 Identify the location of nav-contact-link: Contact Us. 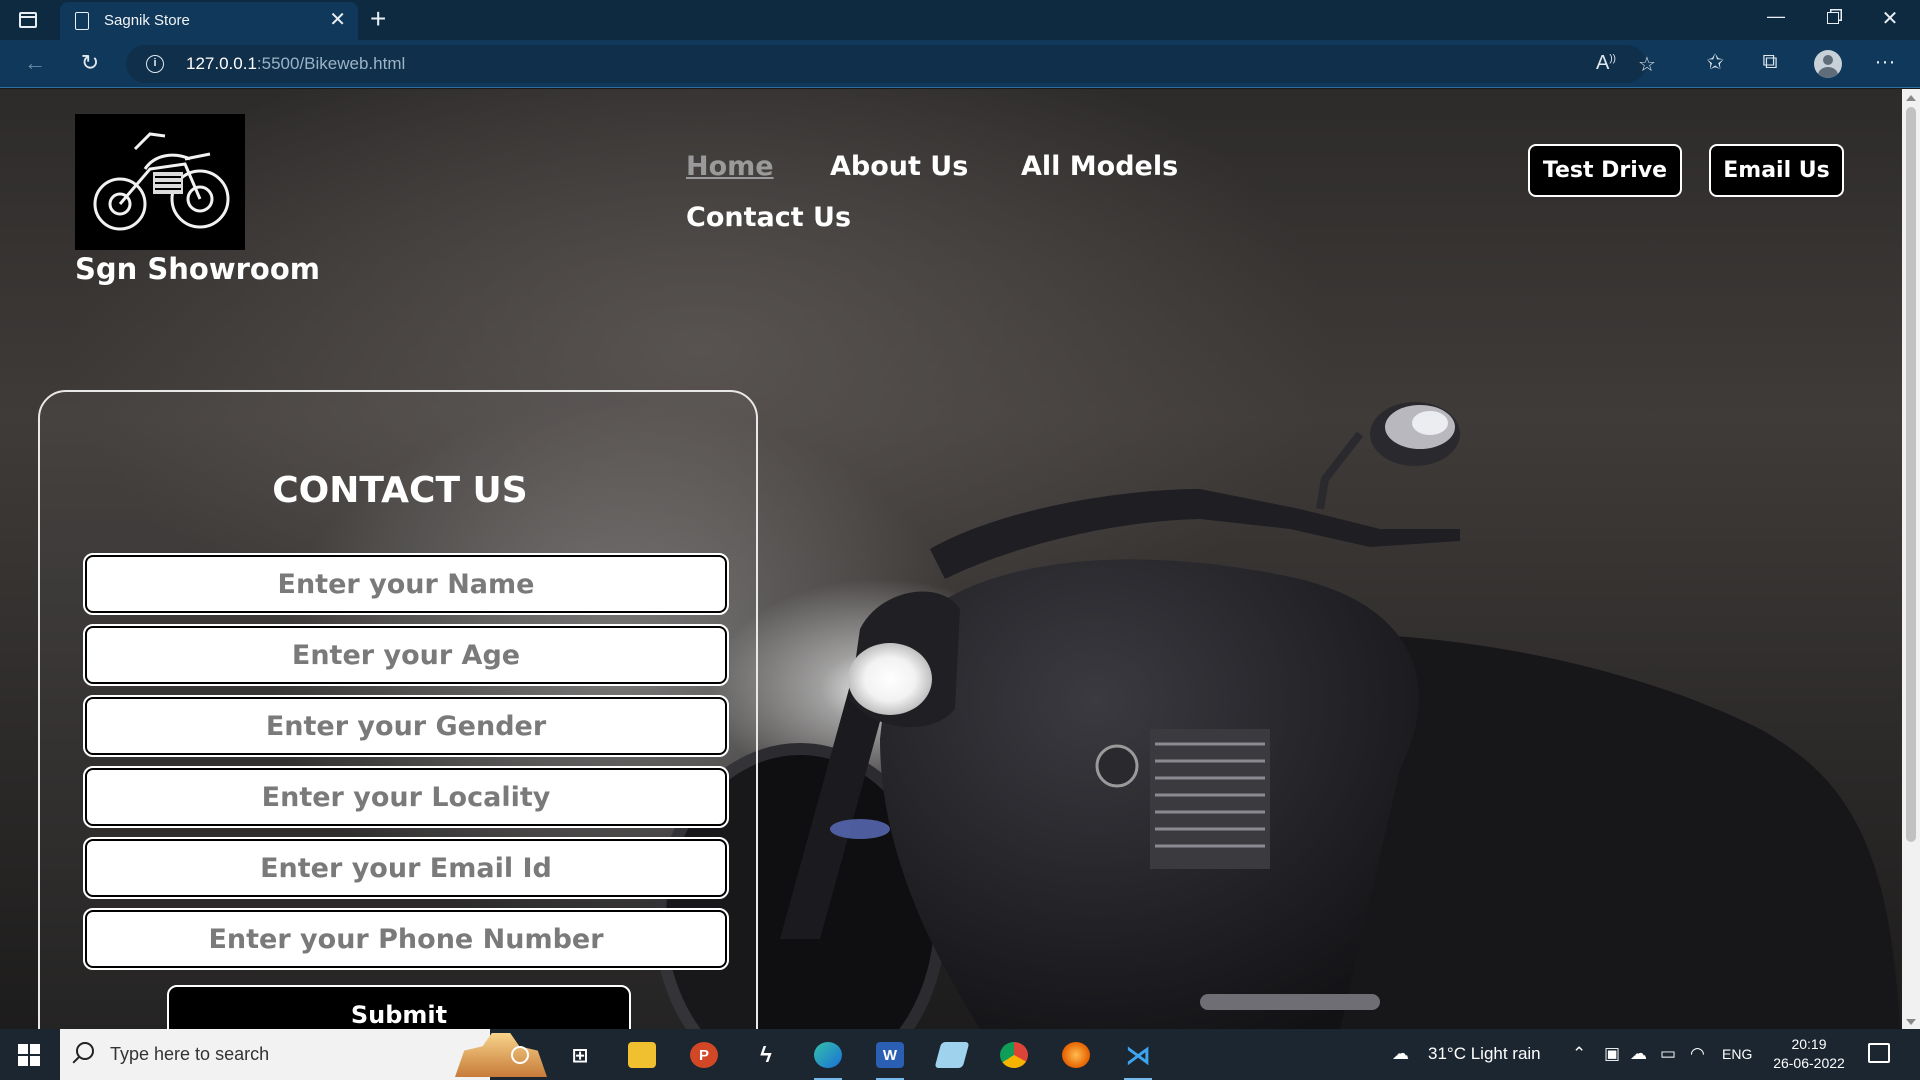
(768, 217).